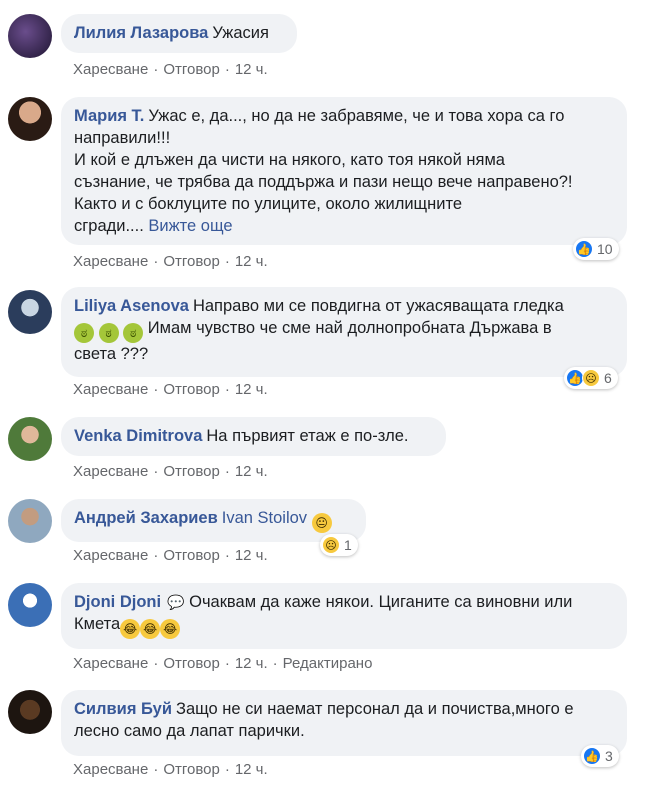  Describe the element at coordinates (117, 602) in the screenshot. I see `comment-author: Djoni Djoni` at that location.